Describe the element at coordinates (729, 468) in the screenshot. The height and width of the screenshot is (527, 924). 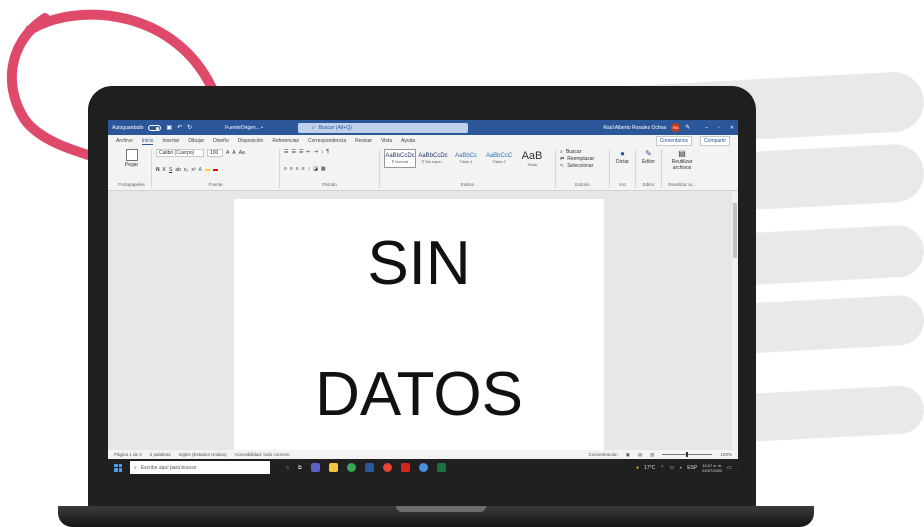
I see `notifications-icon: ▭` at that location.